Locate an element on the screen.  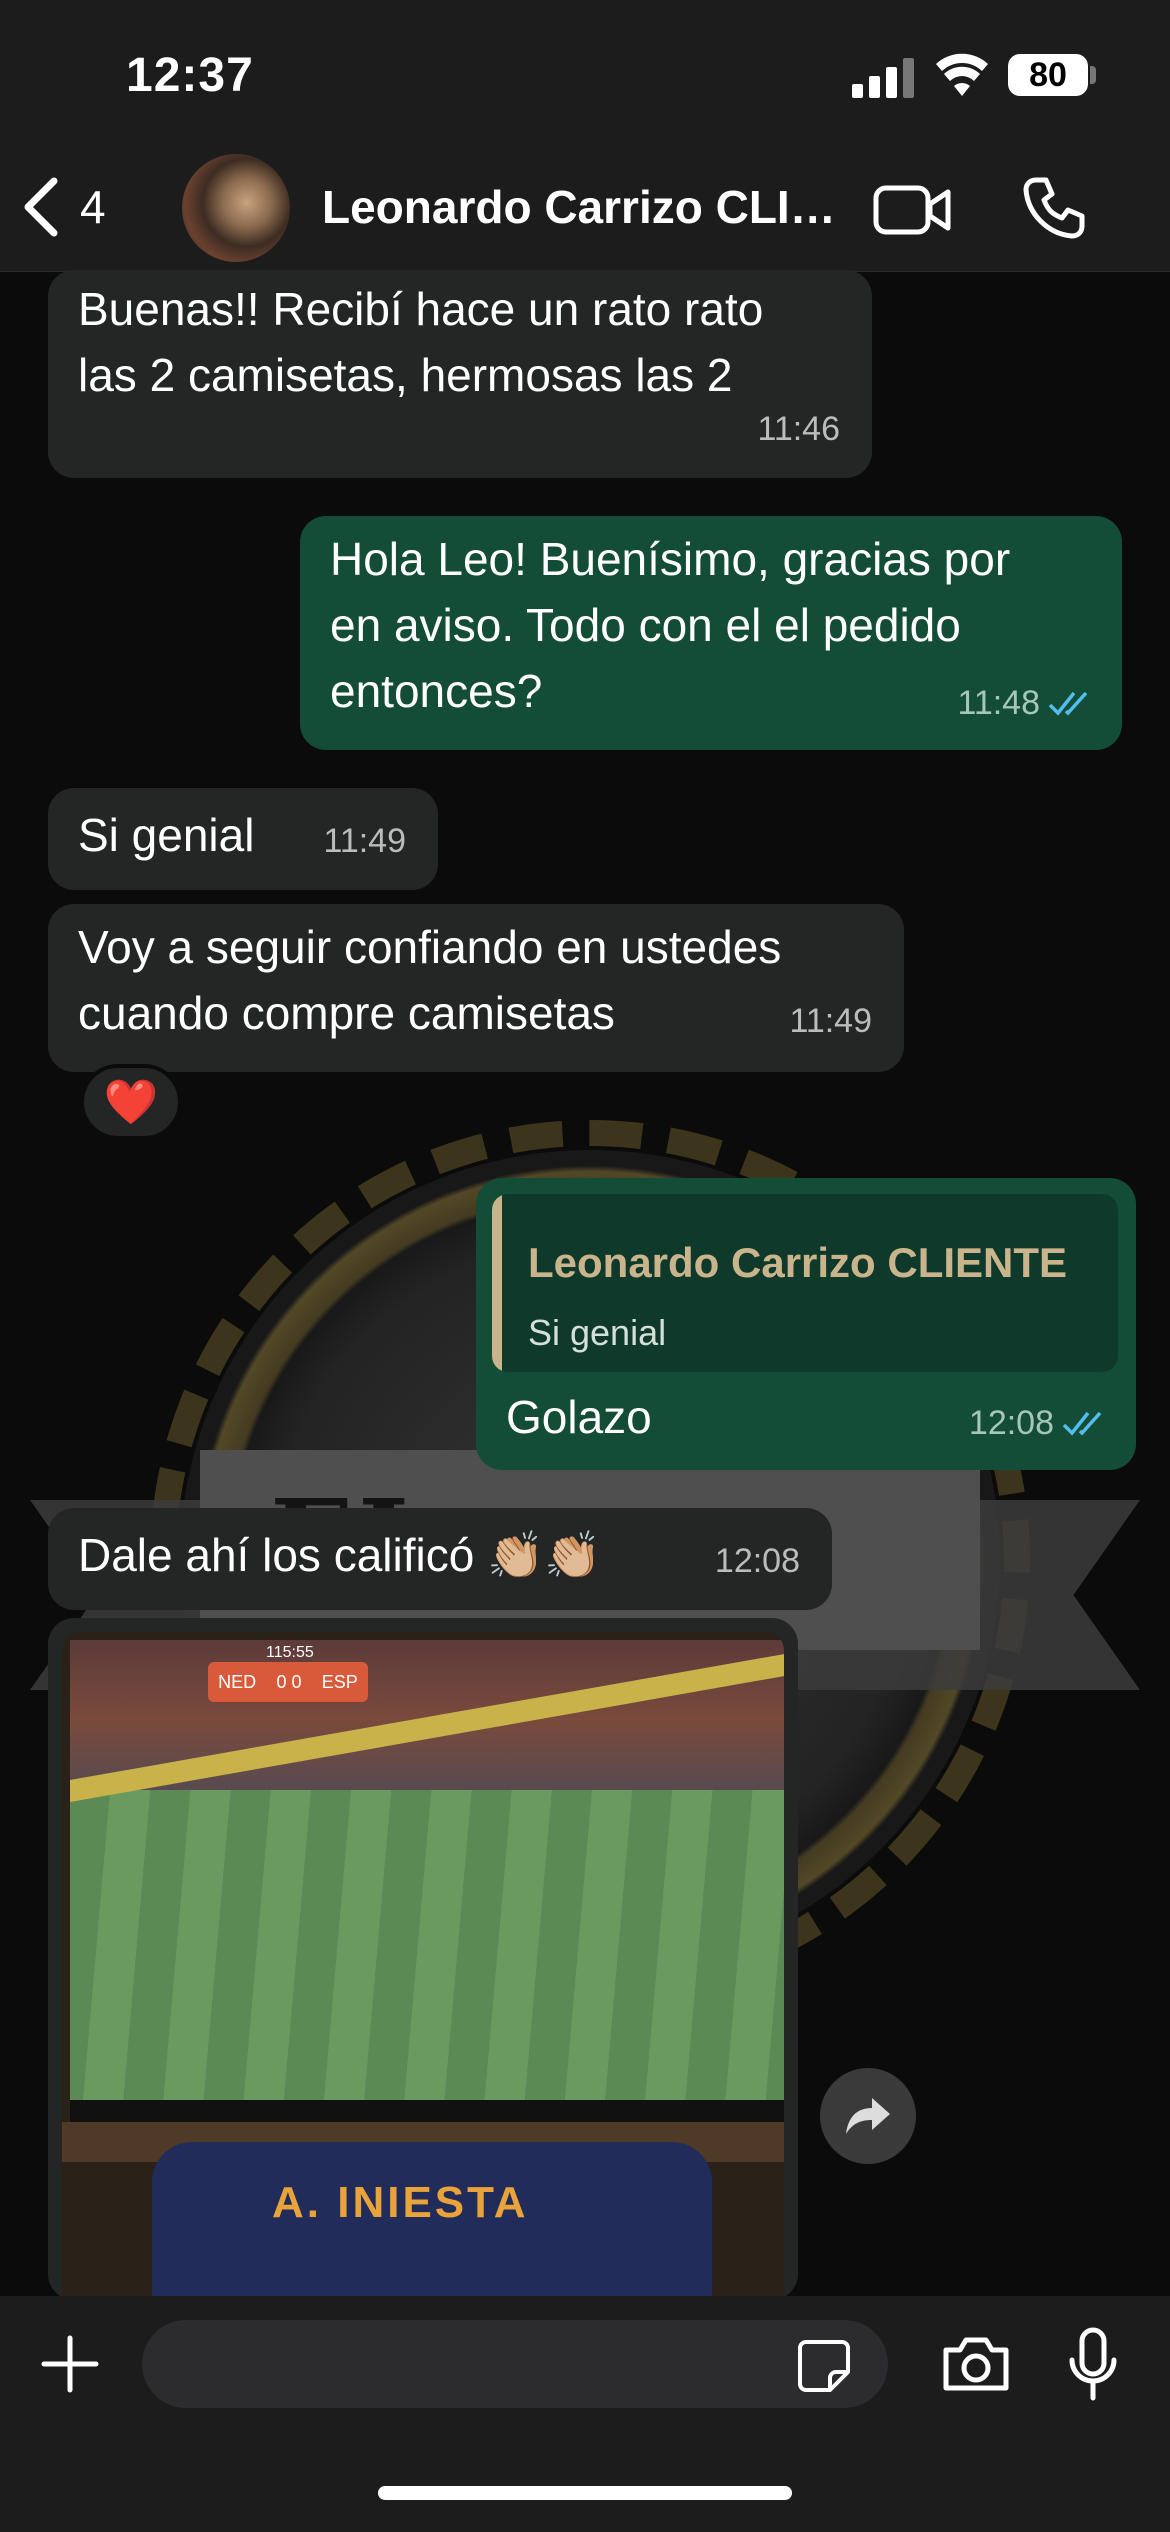
quoted-author: Leonardo Carrizo CLIENTE is located at coordinates (798, 1262).